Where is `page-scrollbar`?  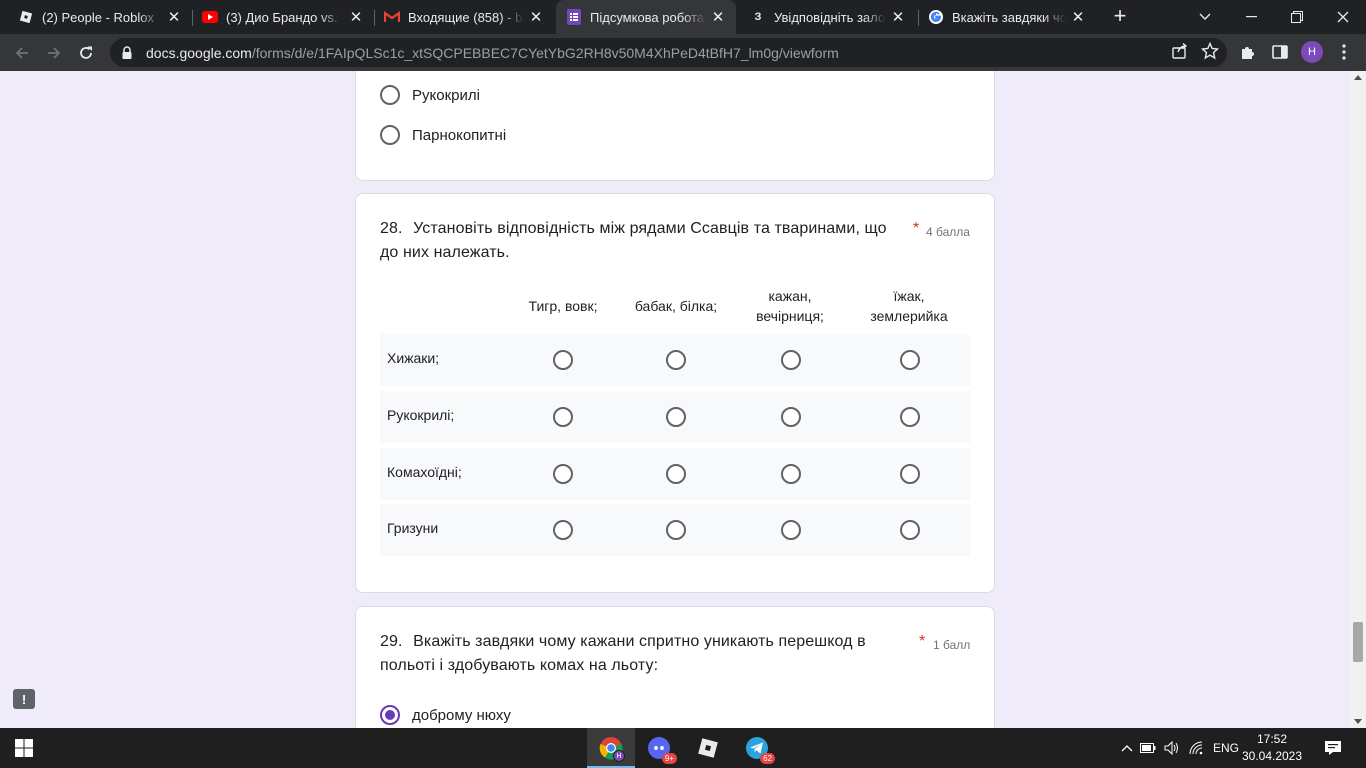 page-scrollbar is located at coordinates (1358, 399).